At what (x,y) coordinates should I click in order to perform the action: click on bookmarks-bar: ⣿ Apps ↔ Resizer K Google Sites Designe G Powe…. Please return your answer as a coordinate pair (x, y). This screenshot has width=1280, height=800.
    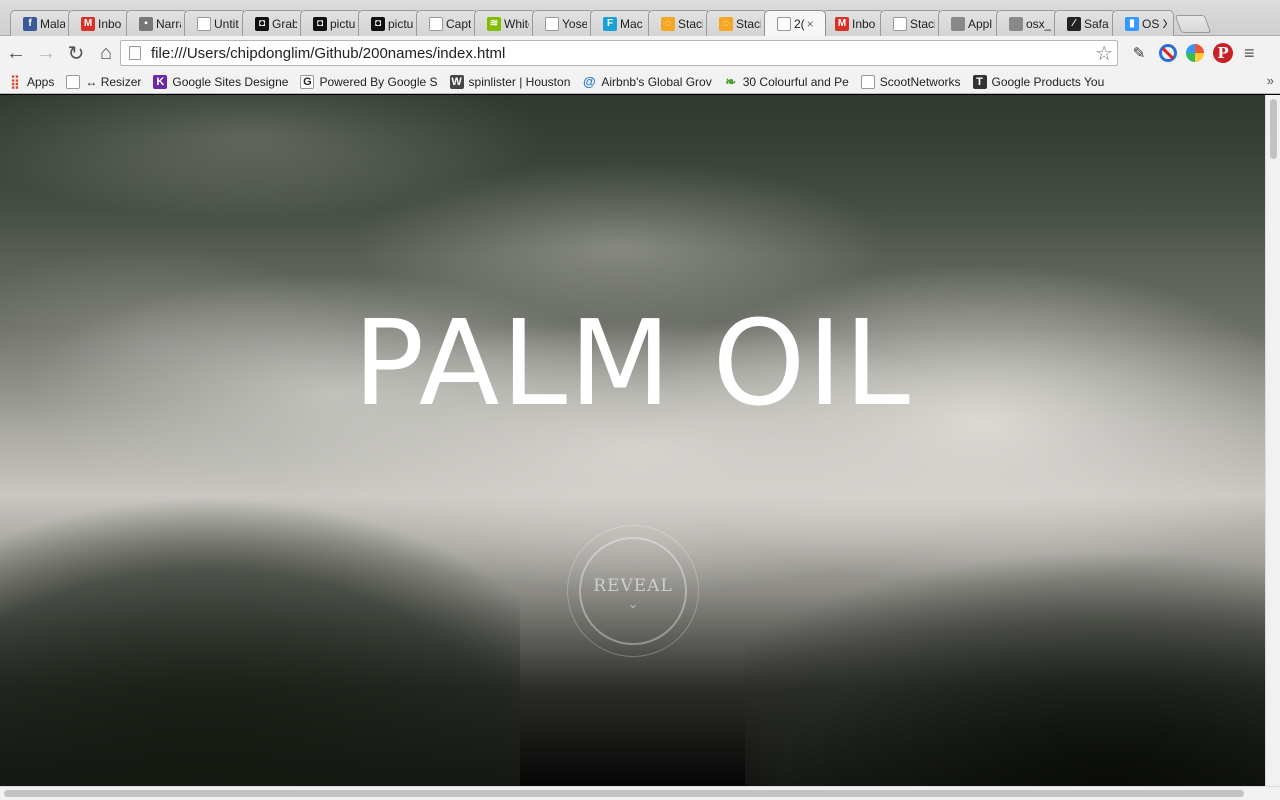
    Looking at the image, I should click on (640, 82).